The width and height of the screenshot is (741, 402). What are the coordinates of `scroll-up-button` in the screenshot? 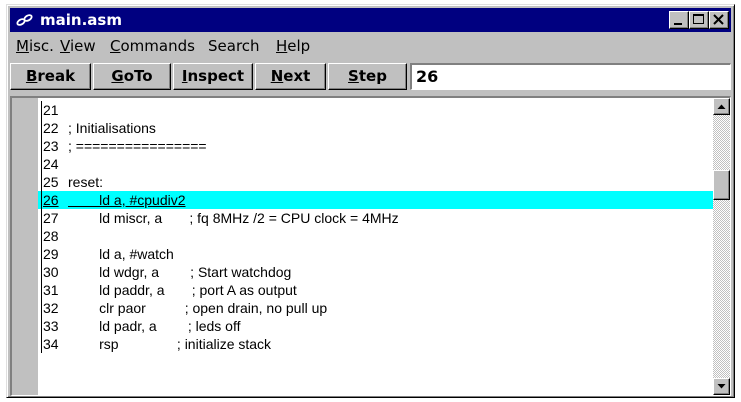 It's located at (721, 106).